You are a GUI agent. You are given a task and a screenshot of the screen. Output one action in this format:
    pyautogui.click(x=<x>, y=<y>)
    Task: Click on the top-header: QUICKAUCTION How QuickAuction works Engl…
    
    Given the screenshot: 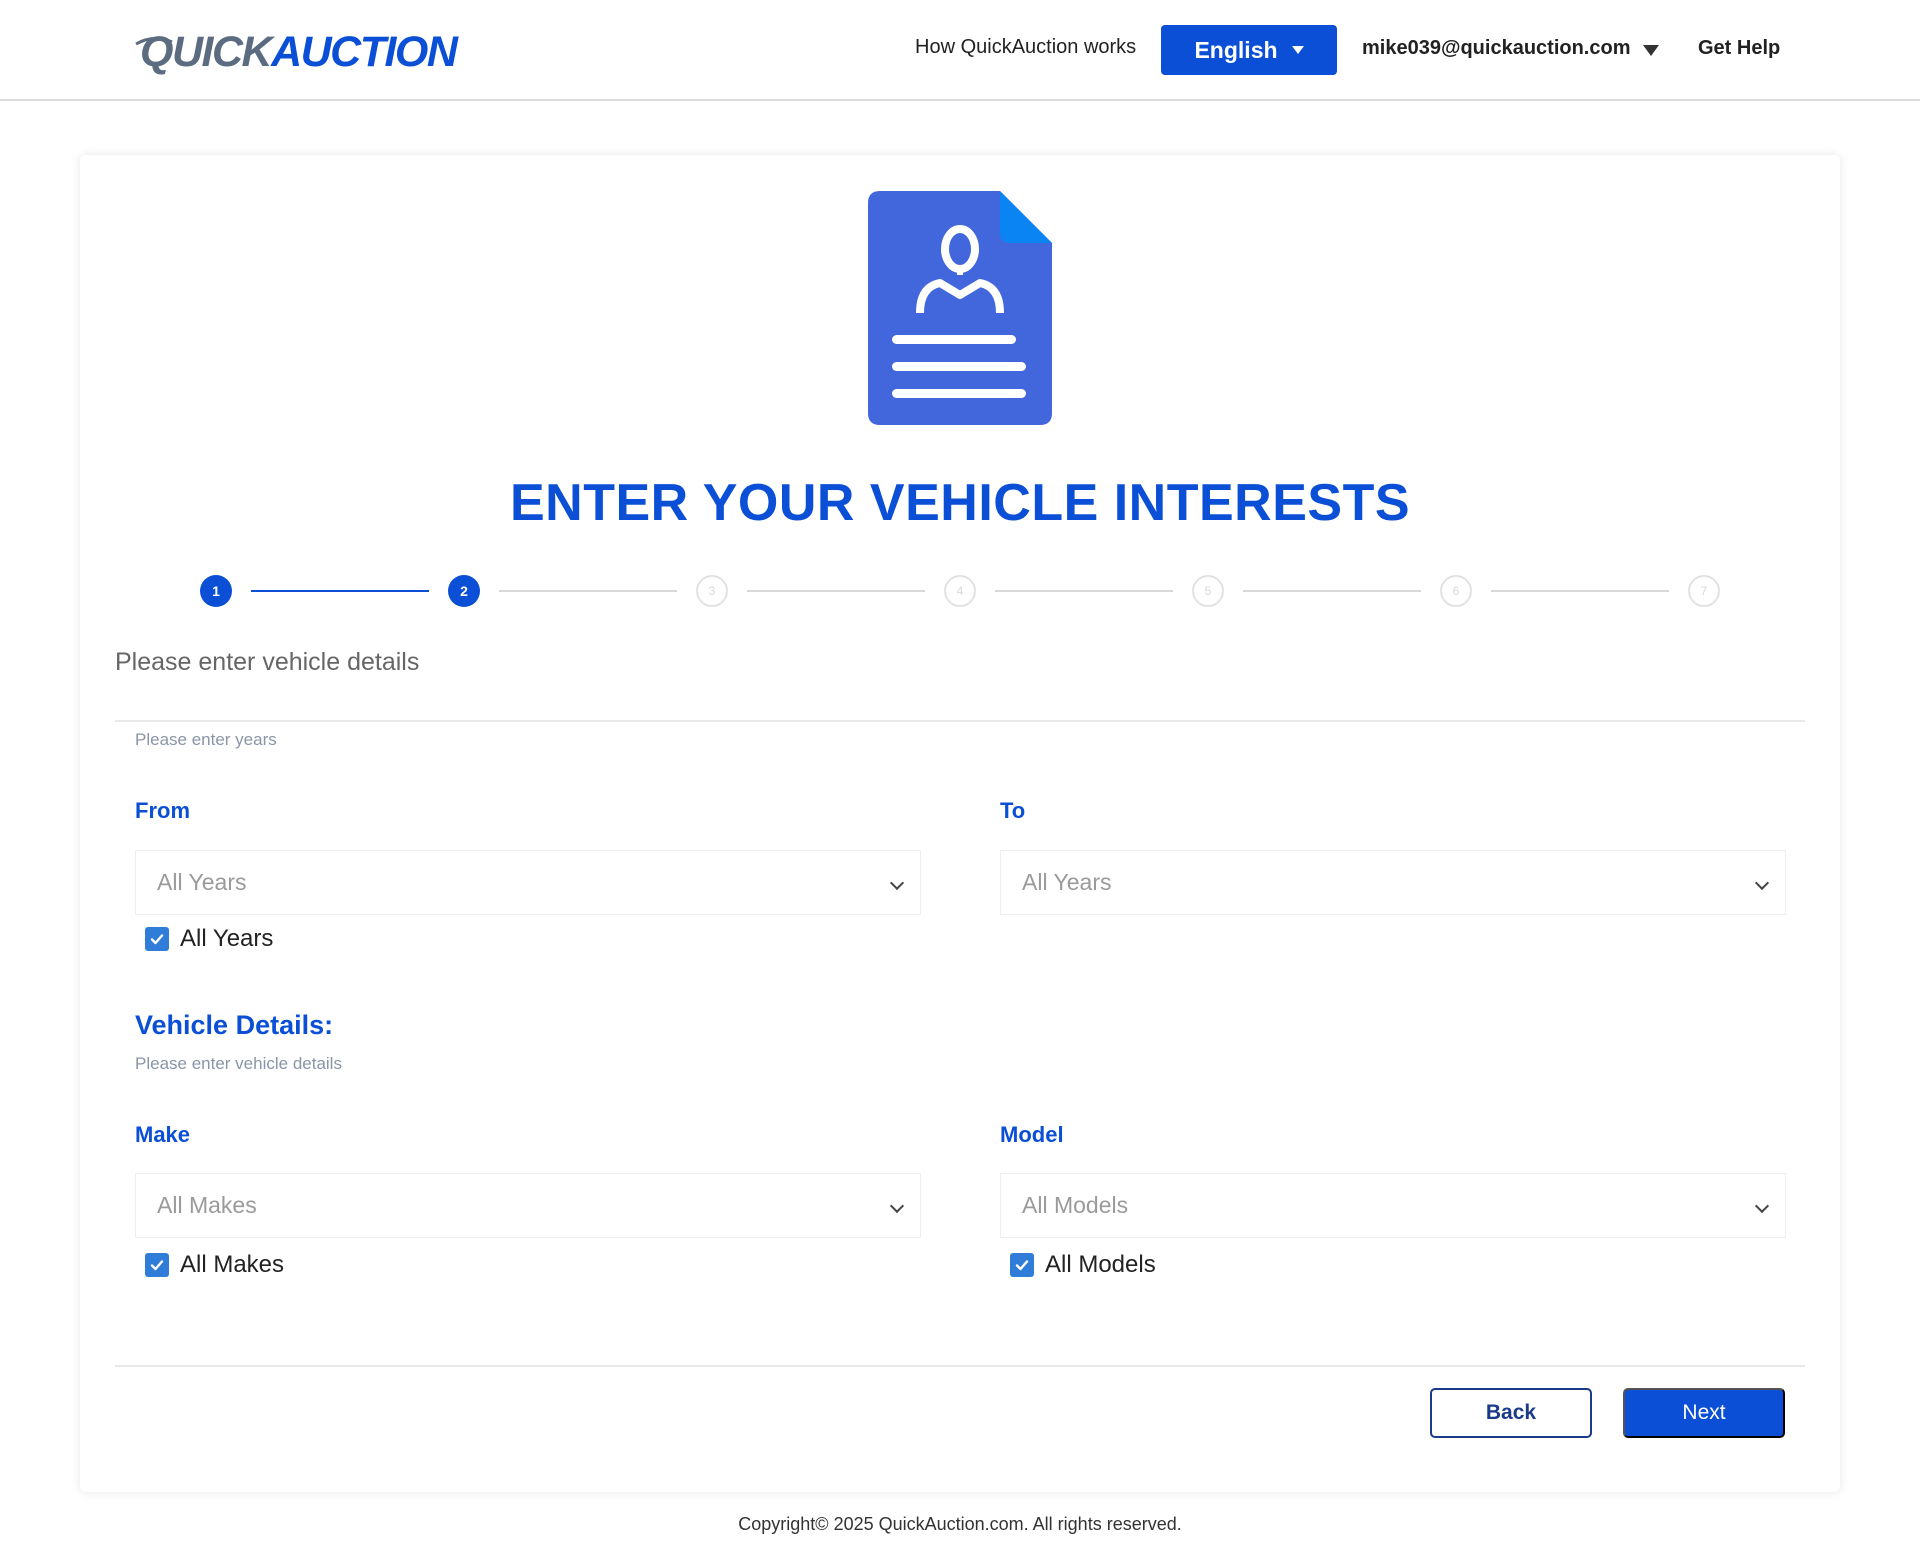 What is the action you would take?
    pyautogui.click(x=960, y=50)
    